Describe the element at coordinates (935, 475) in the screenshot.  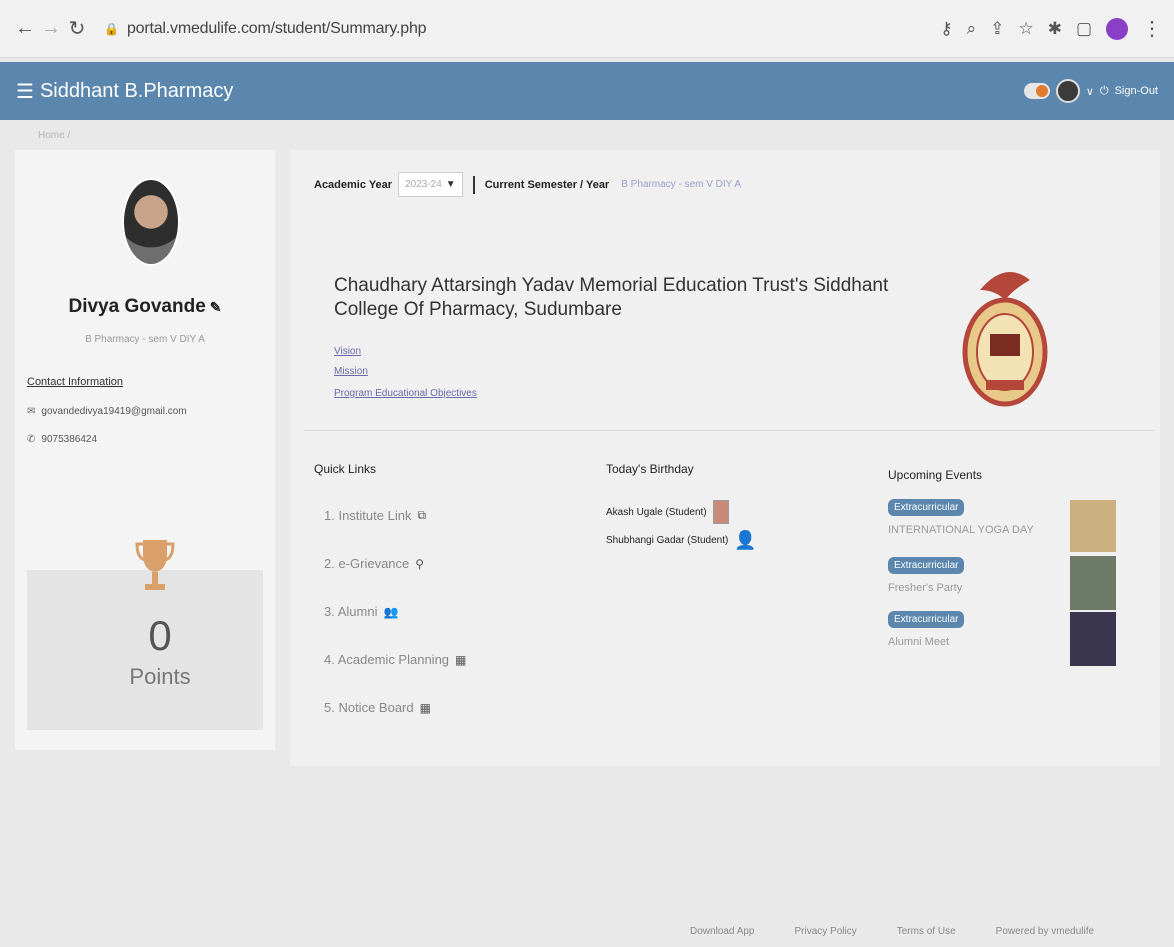
I see `events-title: Upcoming Events` at that location.